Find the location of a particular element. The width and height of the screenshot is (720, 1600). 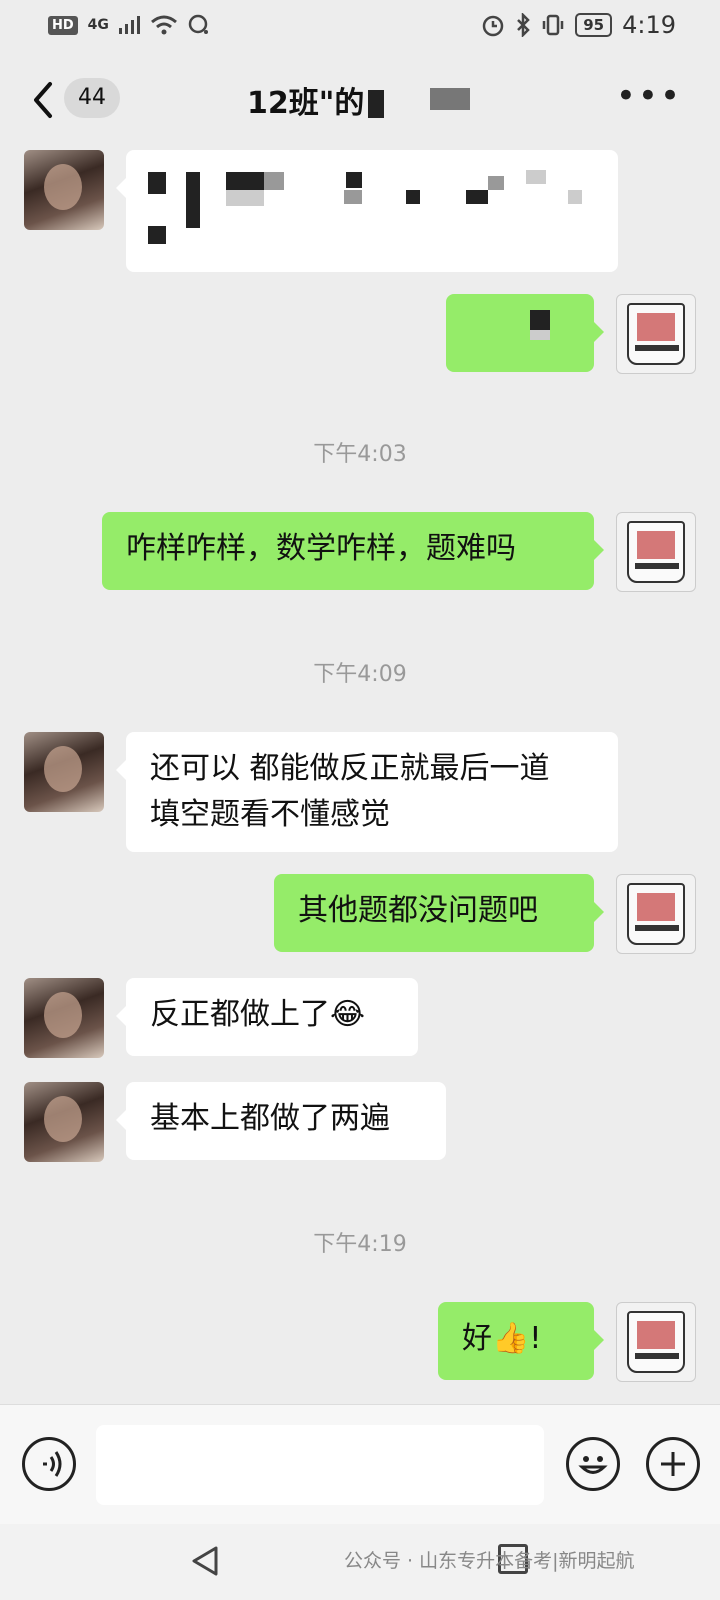

message-bubble: 咋样咋样，数学咋样，题难吗 is located at coordinates (353, 551).